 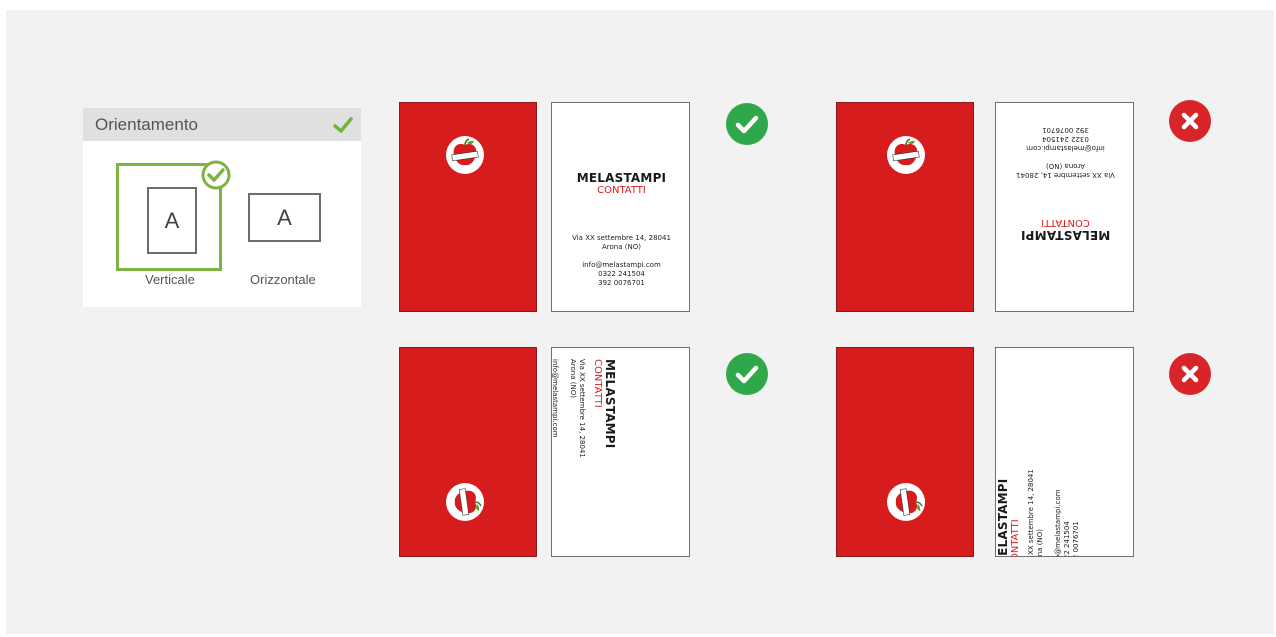 What do you see at coordinates (216, 175) in the screenshot?
I see `selected-check-icon` at bounding box center [216, 175].